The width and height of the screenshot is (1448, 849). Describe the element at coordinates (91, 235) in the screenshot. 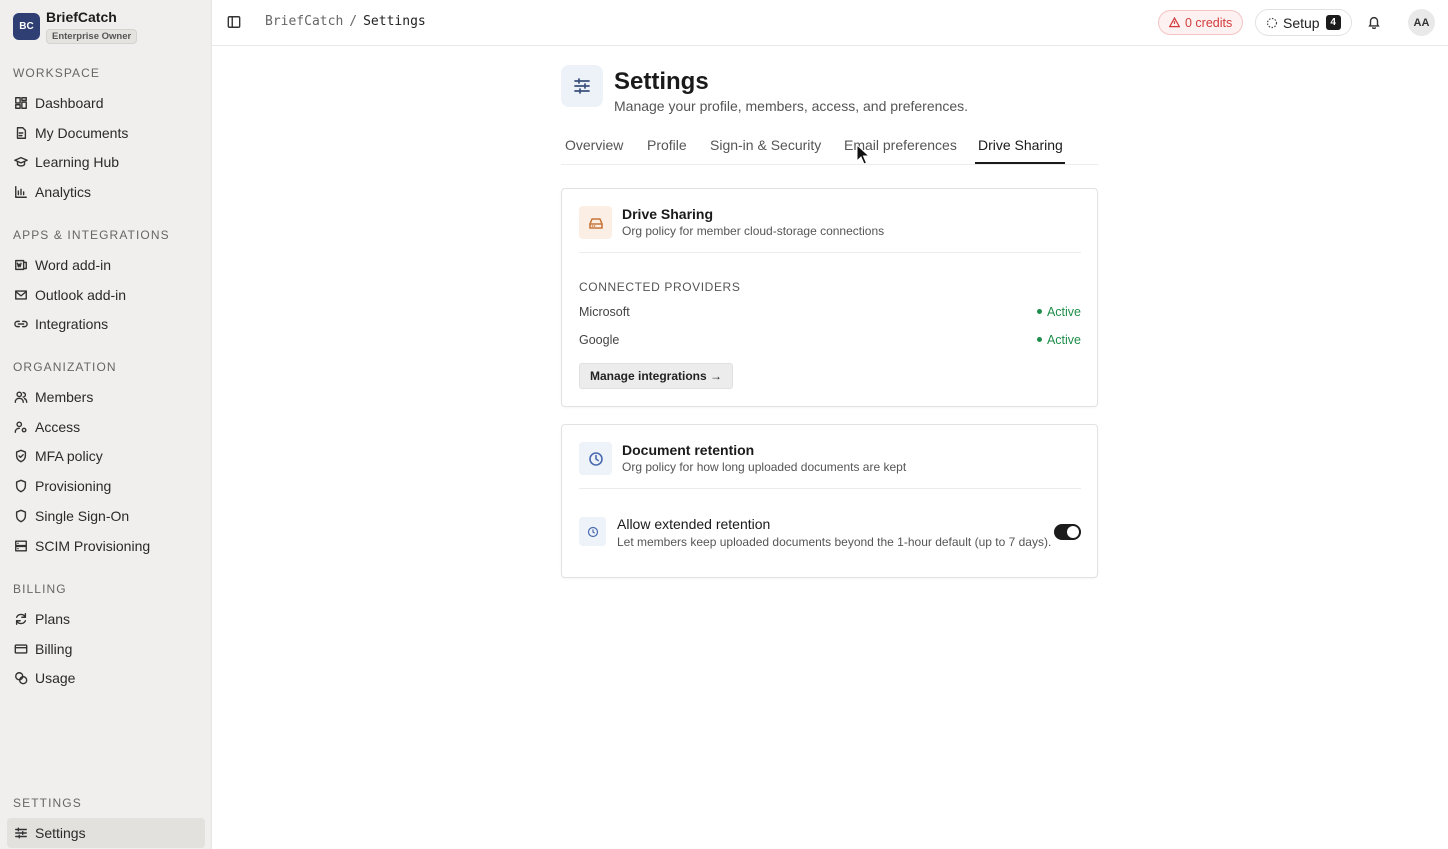

I see `nav-heading: APPS & INTEGRATIONS` at that location.